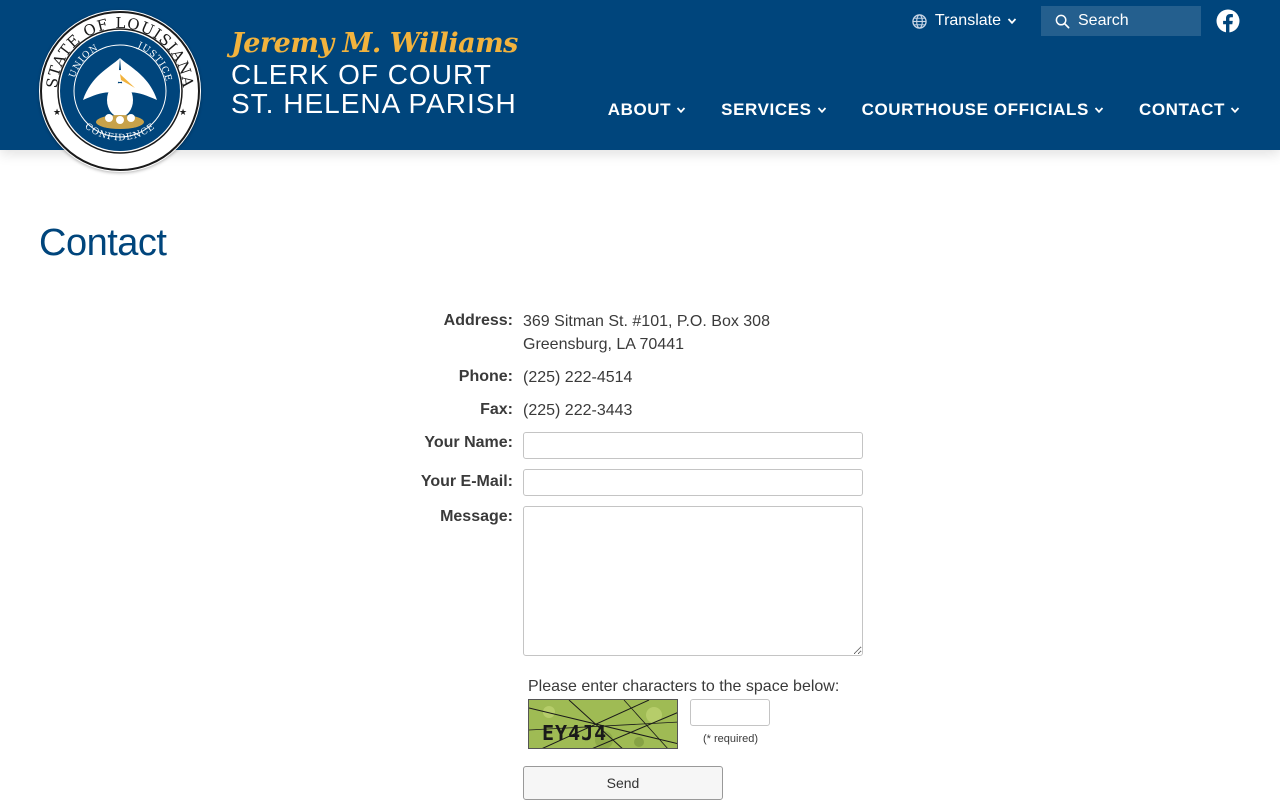  Describe the element at coordinates (1228, 21) in the screenshot. I see `facebook-icon` at that location.